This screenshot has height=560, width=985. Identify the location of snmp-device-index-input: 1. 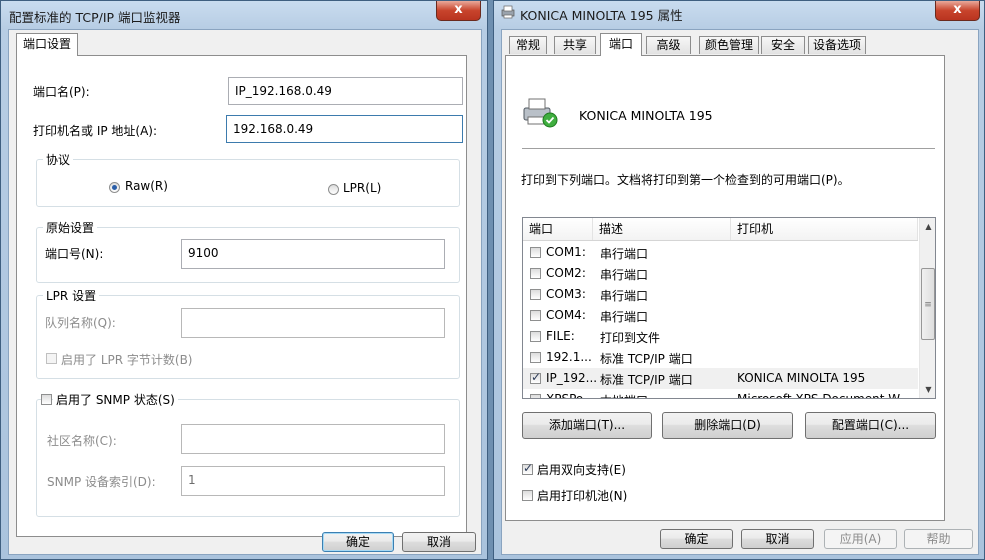
(313, 481).